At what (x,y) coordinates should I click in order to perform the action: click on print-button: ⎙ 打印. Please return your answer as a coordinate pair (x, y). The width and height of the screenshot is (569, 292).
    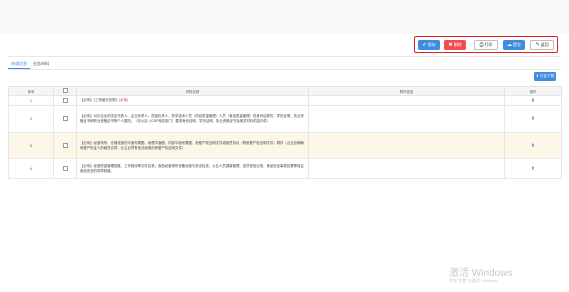
    Looking at the image, I should click on (486, 45).